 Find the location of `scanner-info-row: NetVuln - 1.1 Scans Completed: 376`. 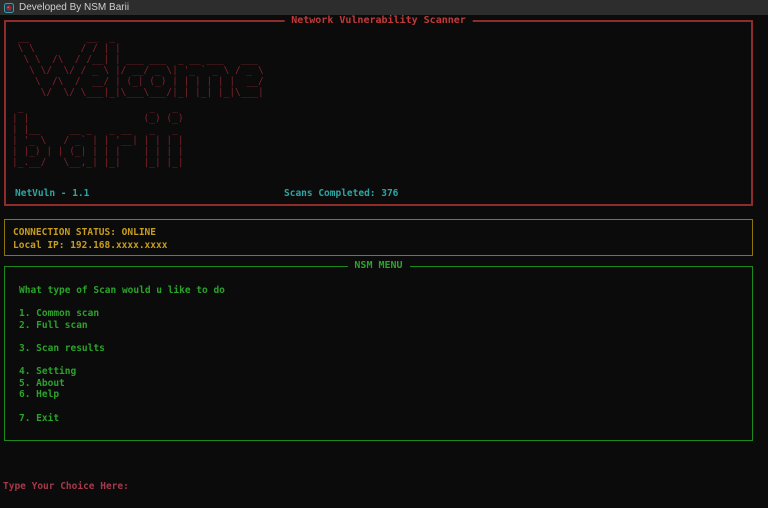

scanner-info-row: NetVuln - 1.1 Scans Completed: 376 is located at coordinates (380, 194).